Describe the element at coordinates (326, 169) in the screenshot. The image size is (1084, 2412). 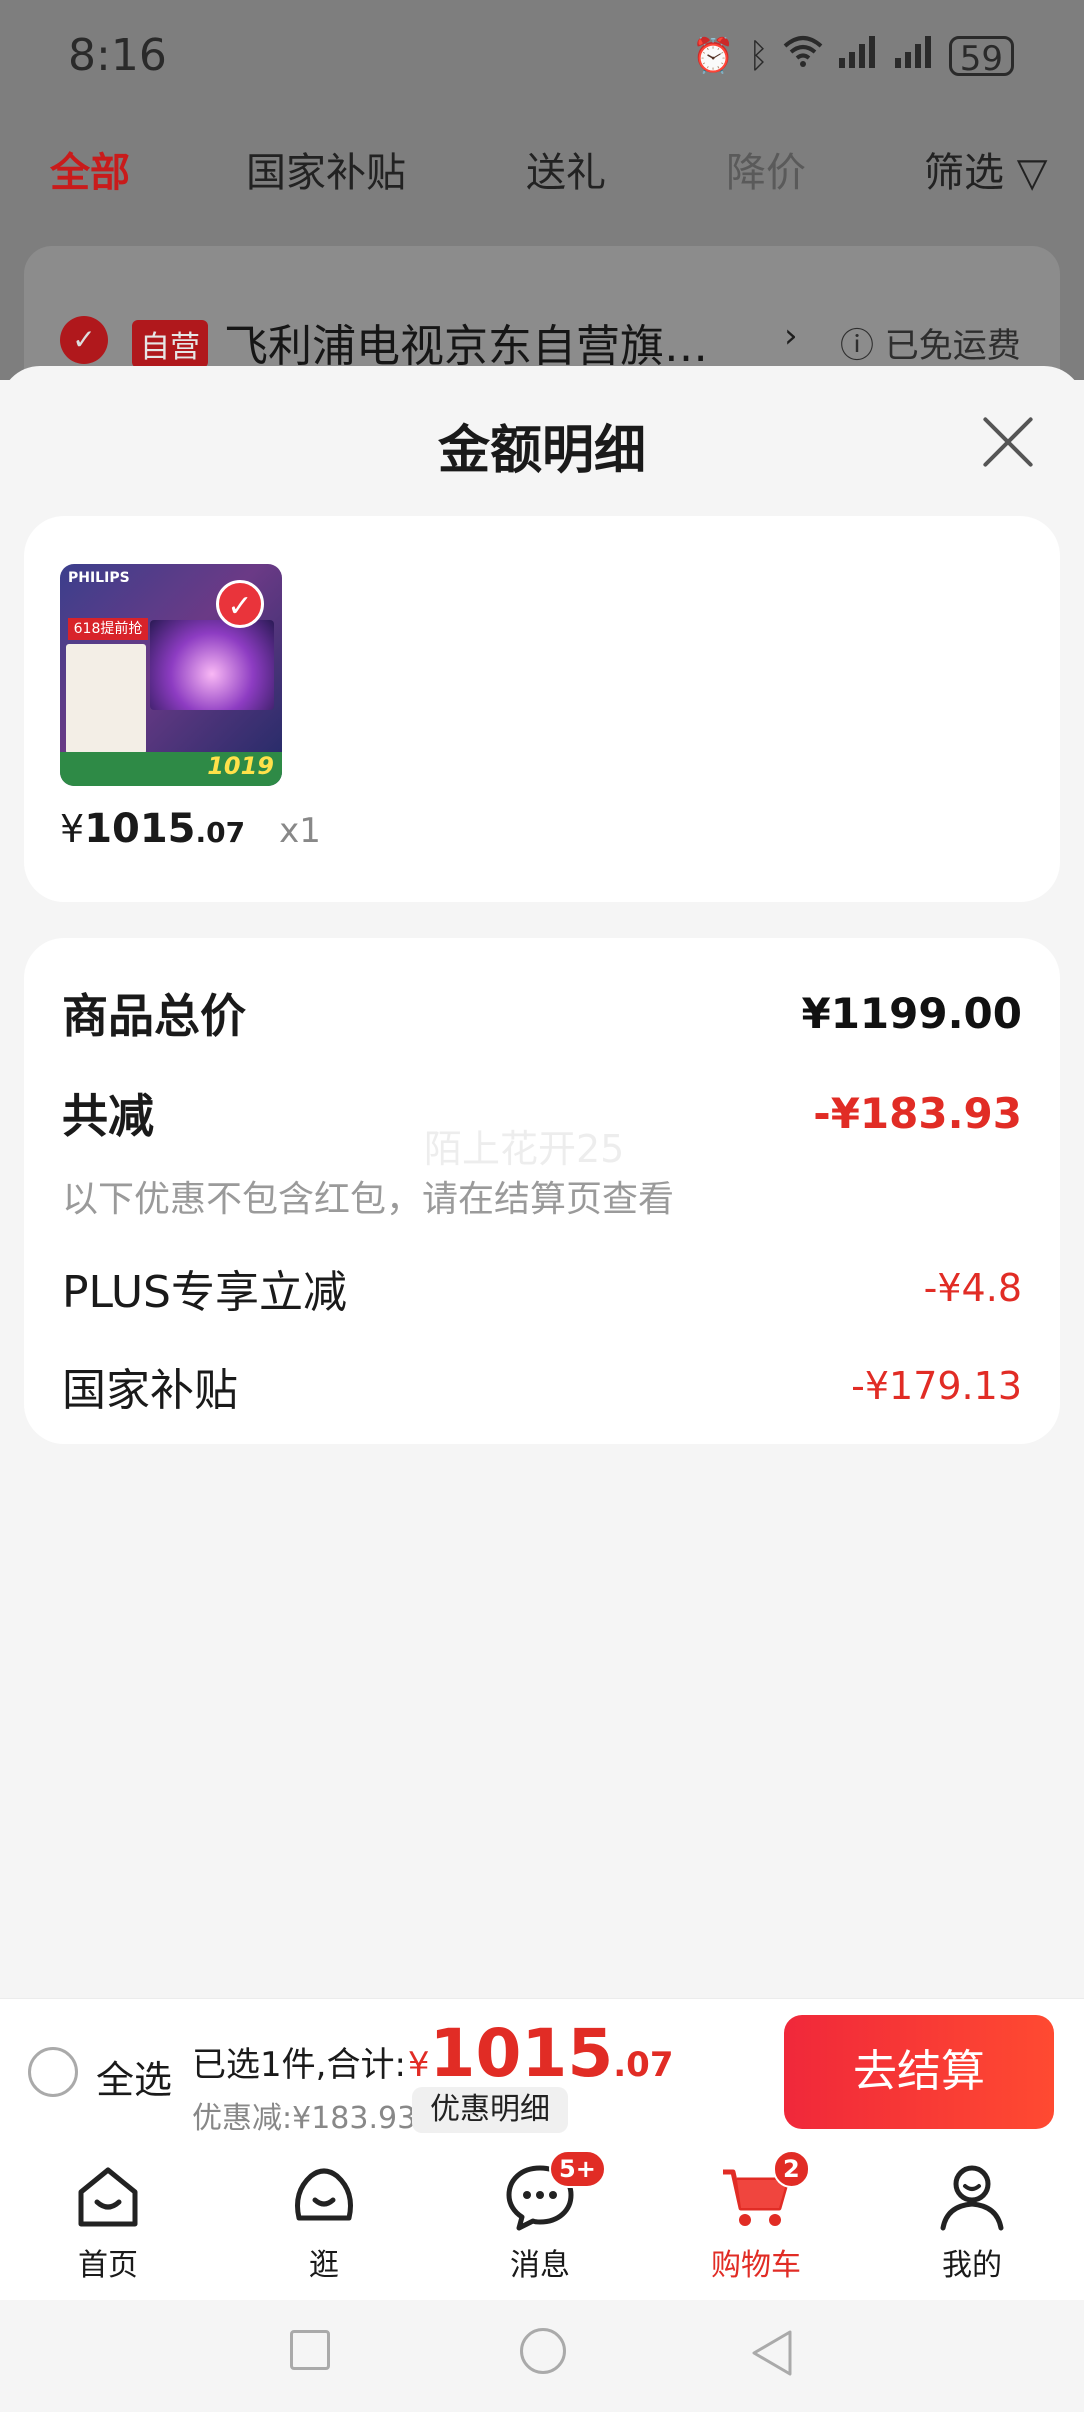
I see `tab-national-subsidy: 国家补贴` at that location.